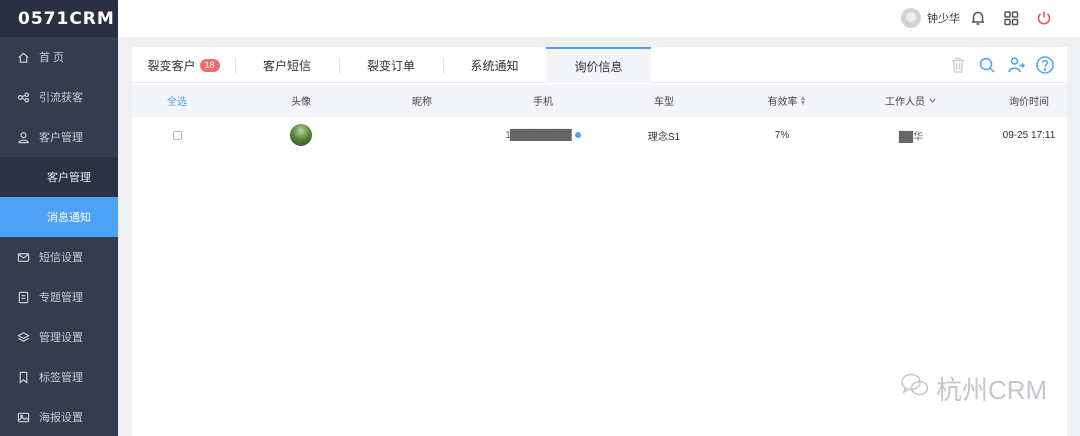 Image resolution: width=1080 pixels, height=436 pixels. I want to click on sidebar-item-posters: 海报设置, so click(59, 416).